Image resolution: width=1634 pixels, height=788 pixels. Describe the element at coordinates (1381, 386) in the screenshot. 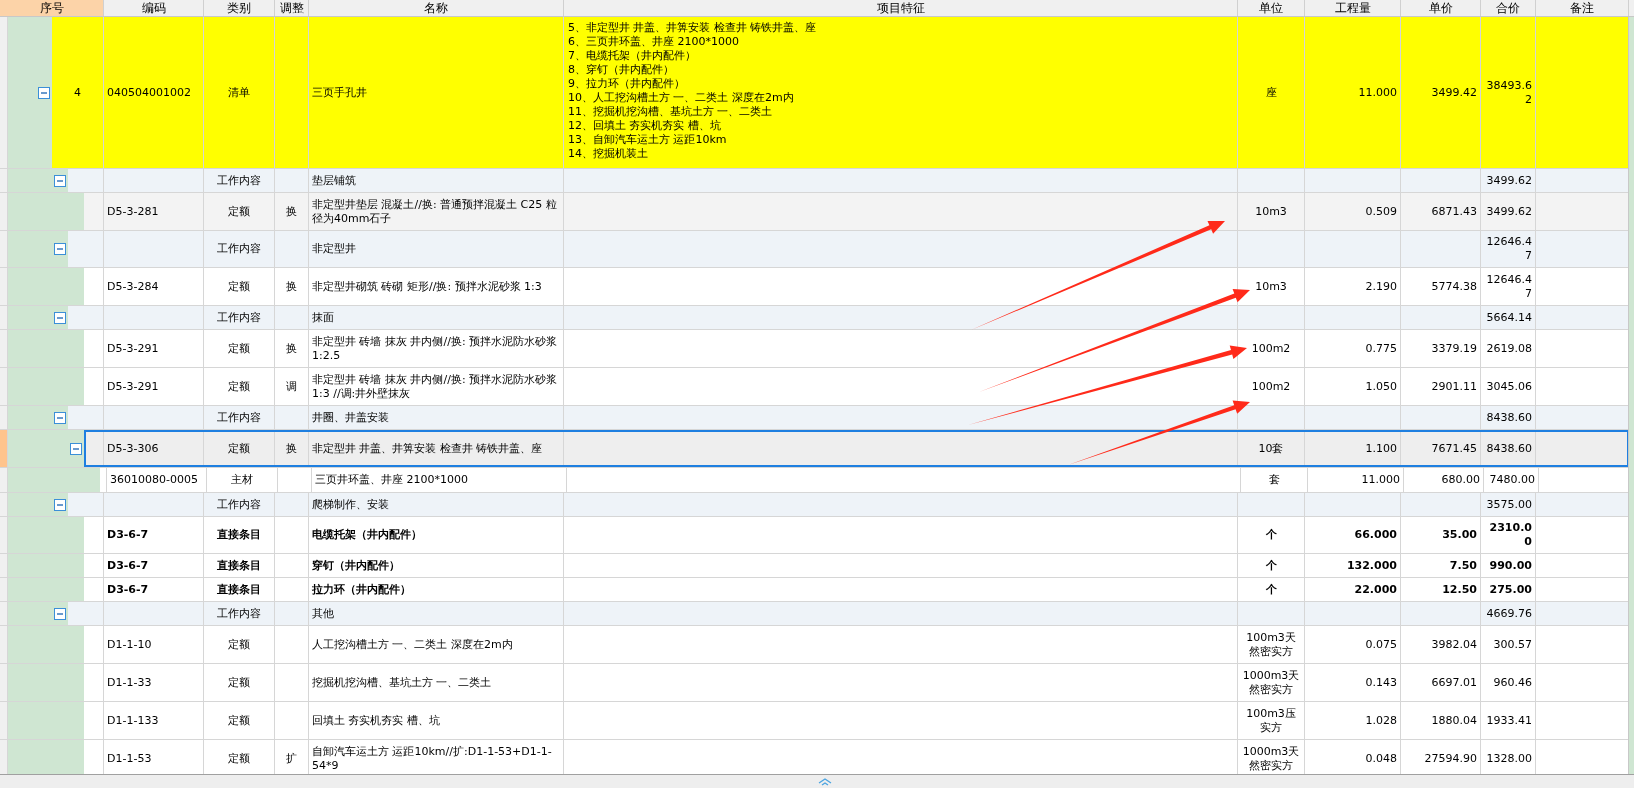

I see `table-cell: 1.050` at that location.